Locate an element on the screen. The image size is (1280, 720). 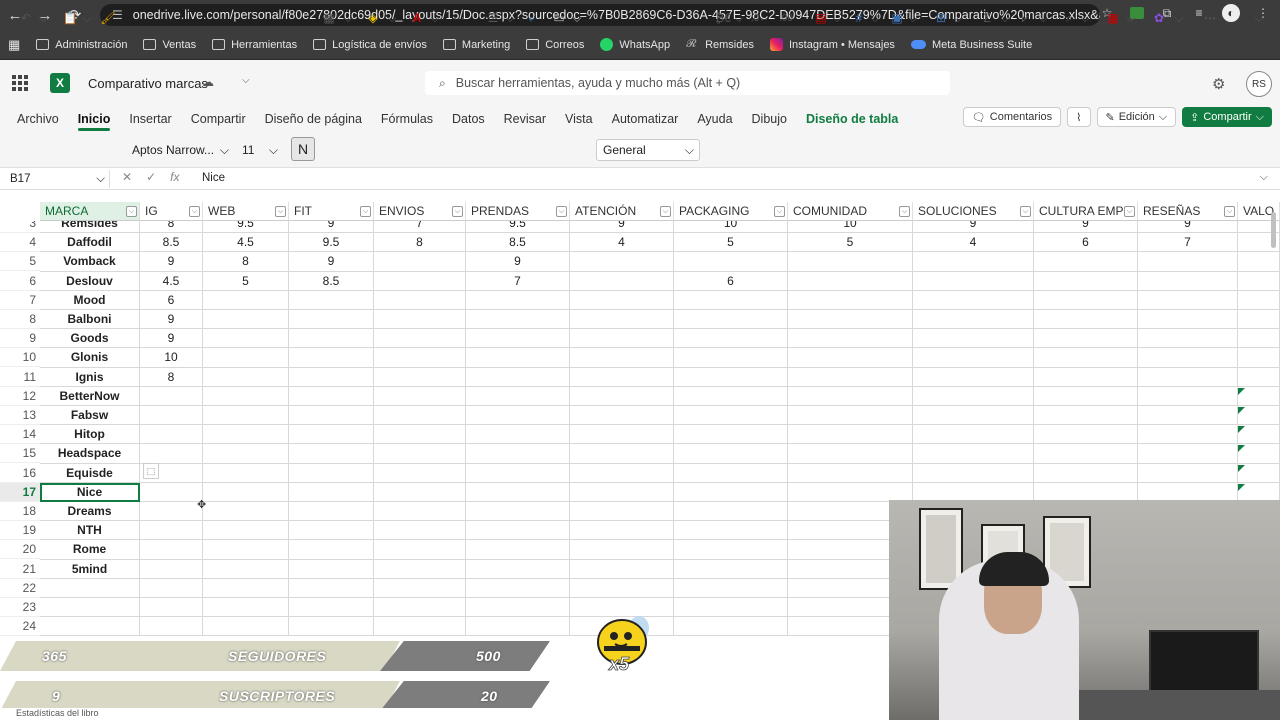
row-number: 6 is located at coordinates (20, 281).